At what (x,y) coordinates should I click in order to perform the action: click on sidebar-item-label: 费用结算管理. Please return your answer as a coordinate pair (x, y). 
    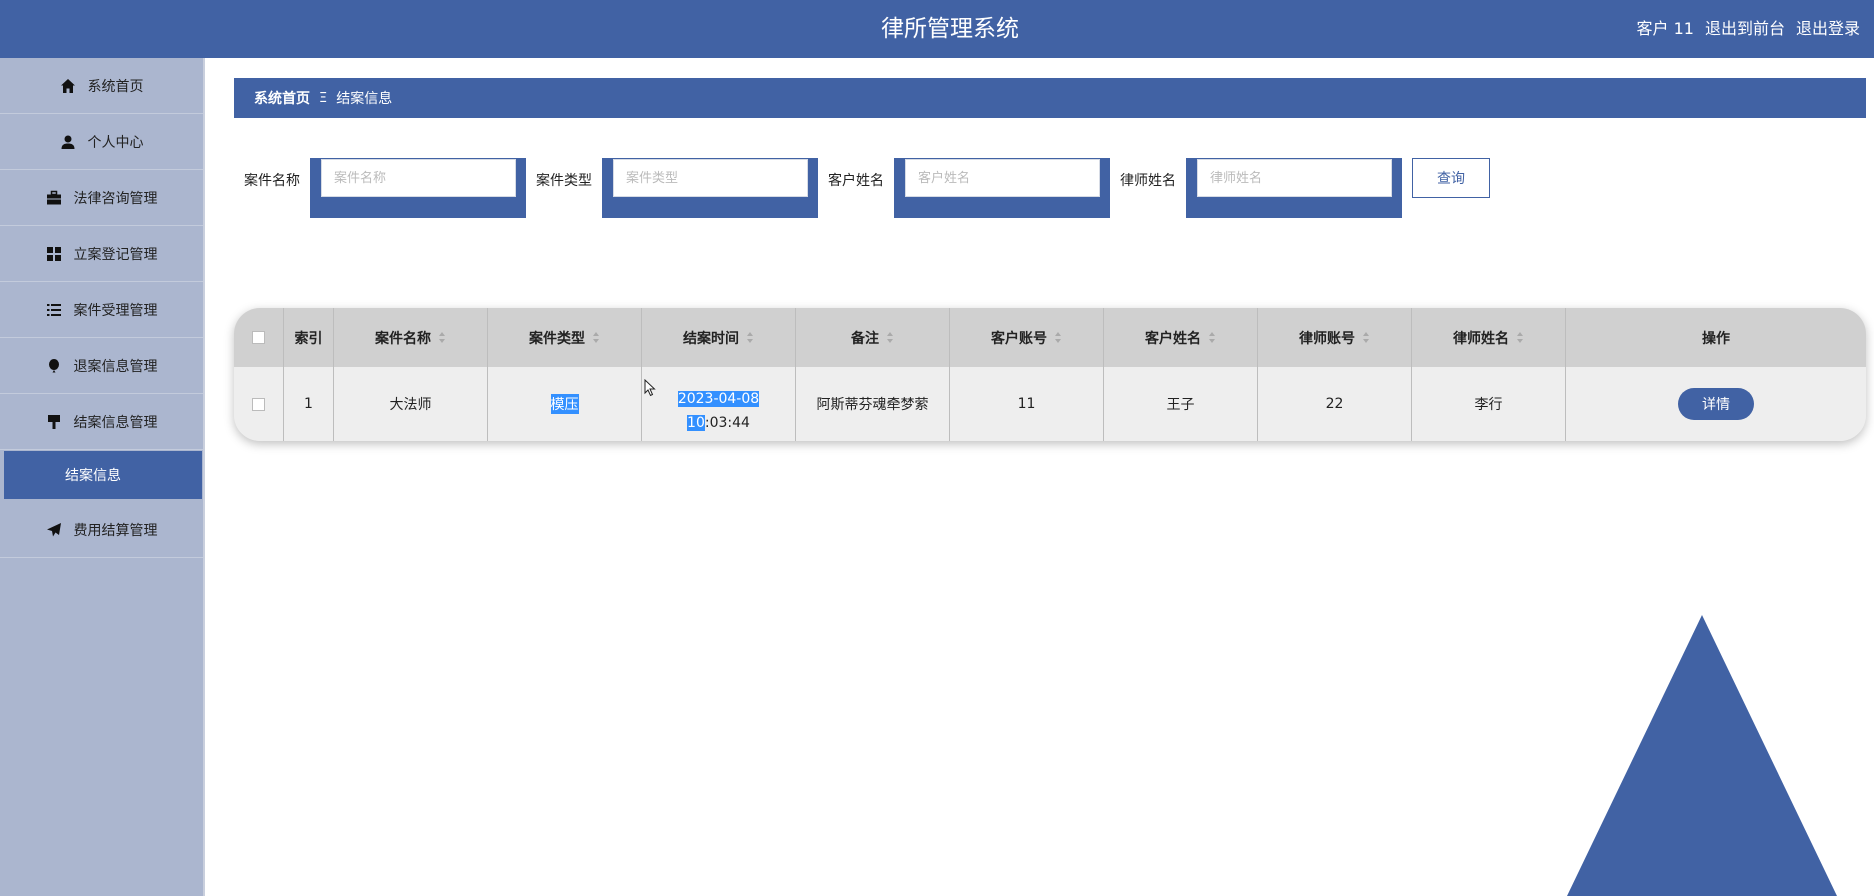
    Looking at the image, I should click on (115, 530).